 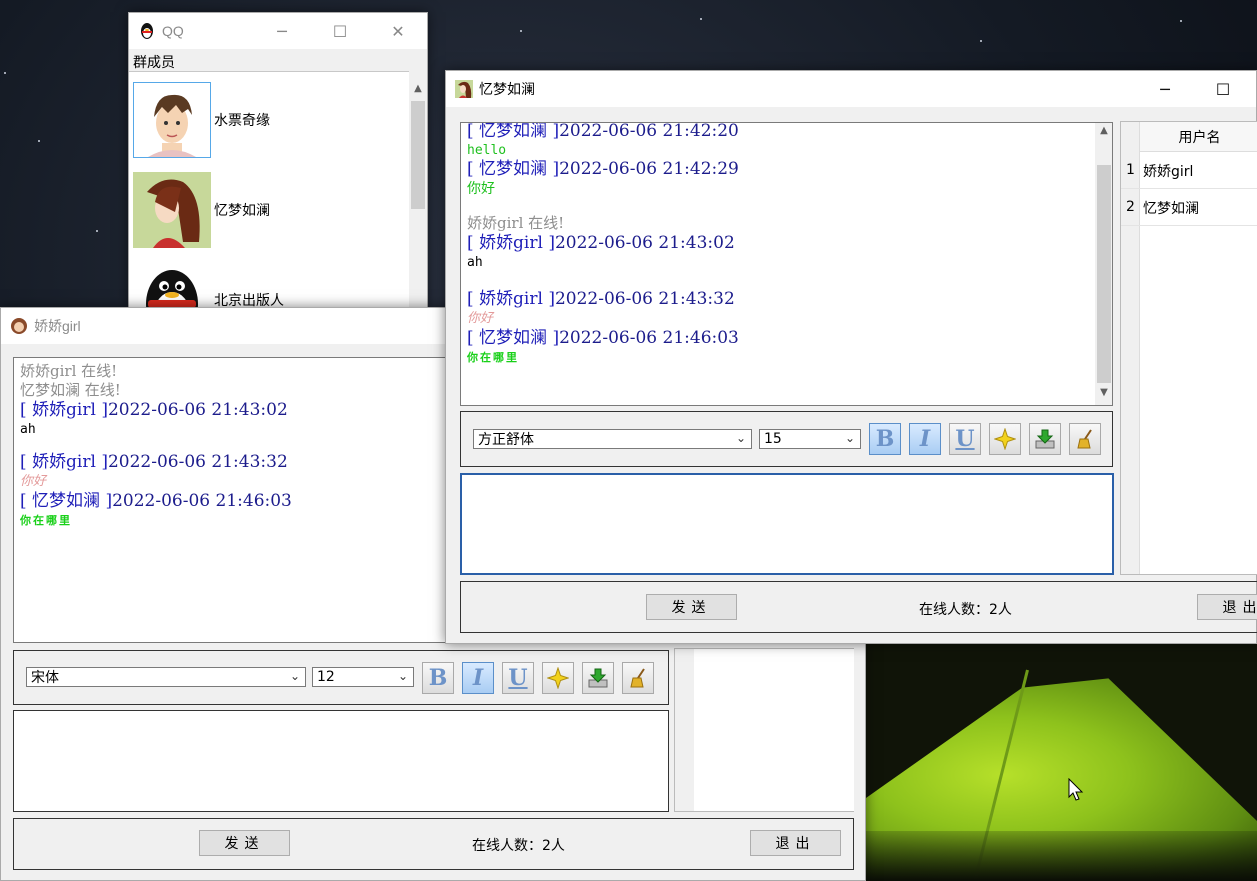 I want to click on yimeng-avatar-icon, so click(x=464, y=89).